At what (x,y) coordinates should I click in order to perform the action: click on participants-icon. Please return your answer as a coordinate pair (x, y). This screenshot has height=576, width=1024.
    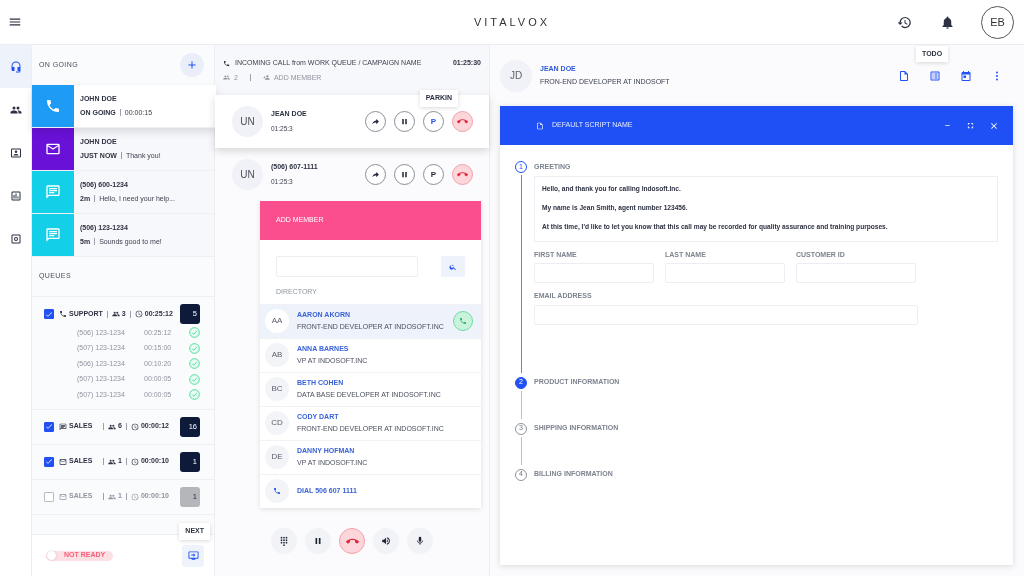
    Looking at the image, I should click on (226, 78).